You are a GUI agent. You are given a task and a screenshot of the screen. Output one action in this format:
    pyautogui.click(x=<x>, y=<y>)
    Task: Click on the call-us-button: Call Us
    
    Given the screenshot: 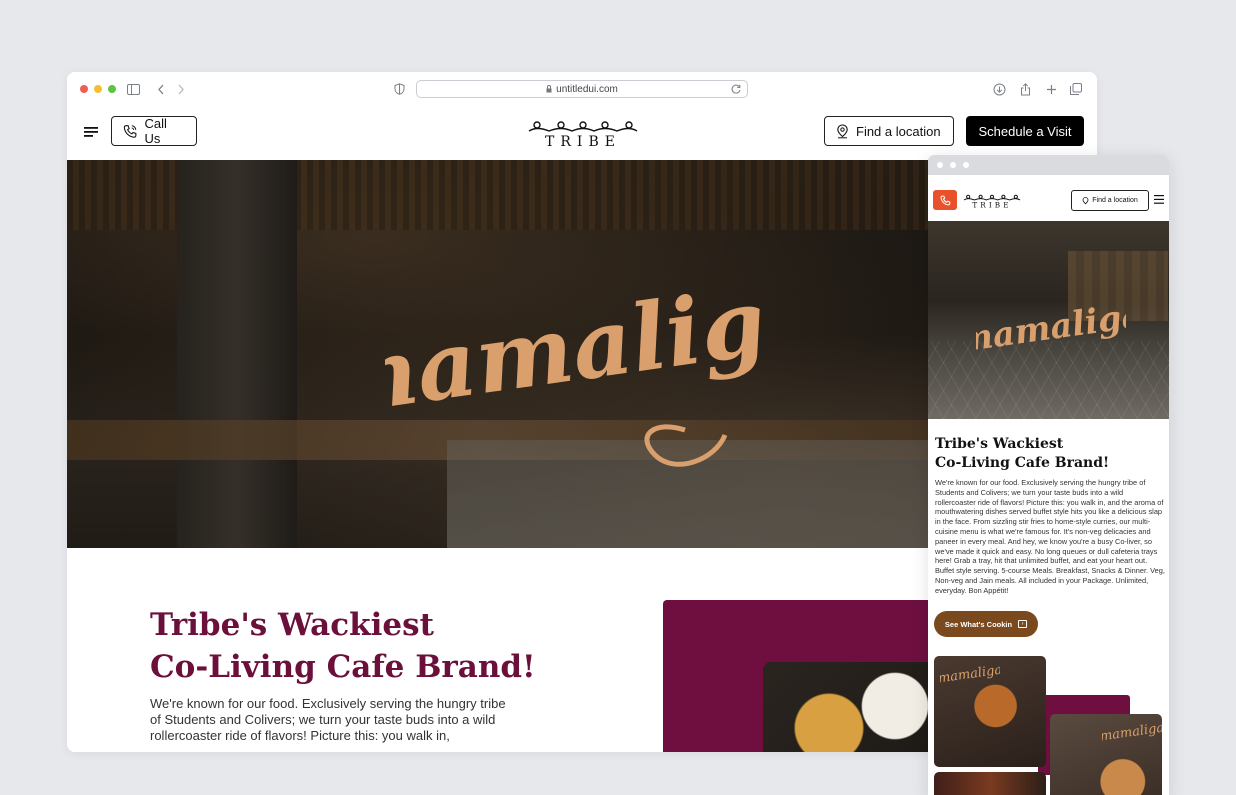 What is the action you would take?
    pyautogui.click(x=154, y=131)
    